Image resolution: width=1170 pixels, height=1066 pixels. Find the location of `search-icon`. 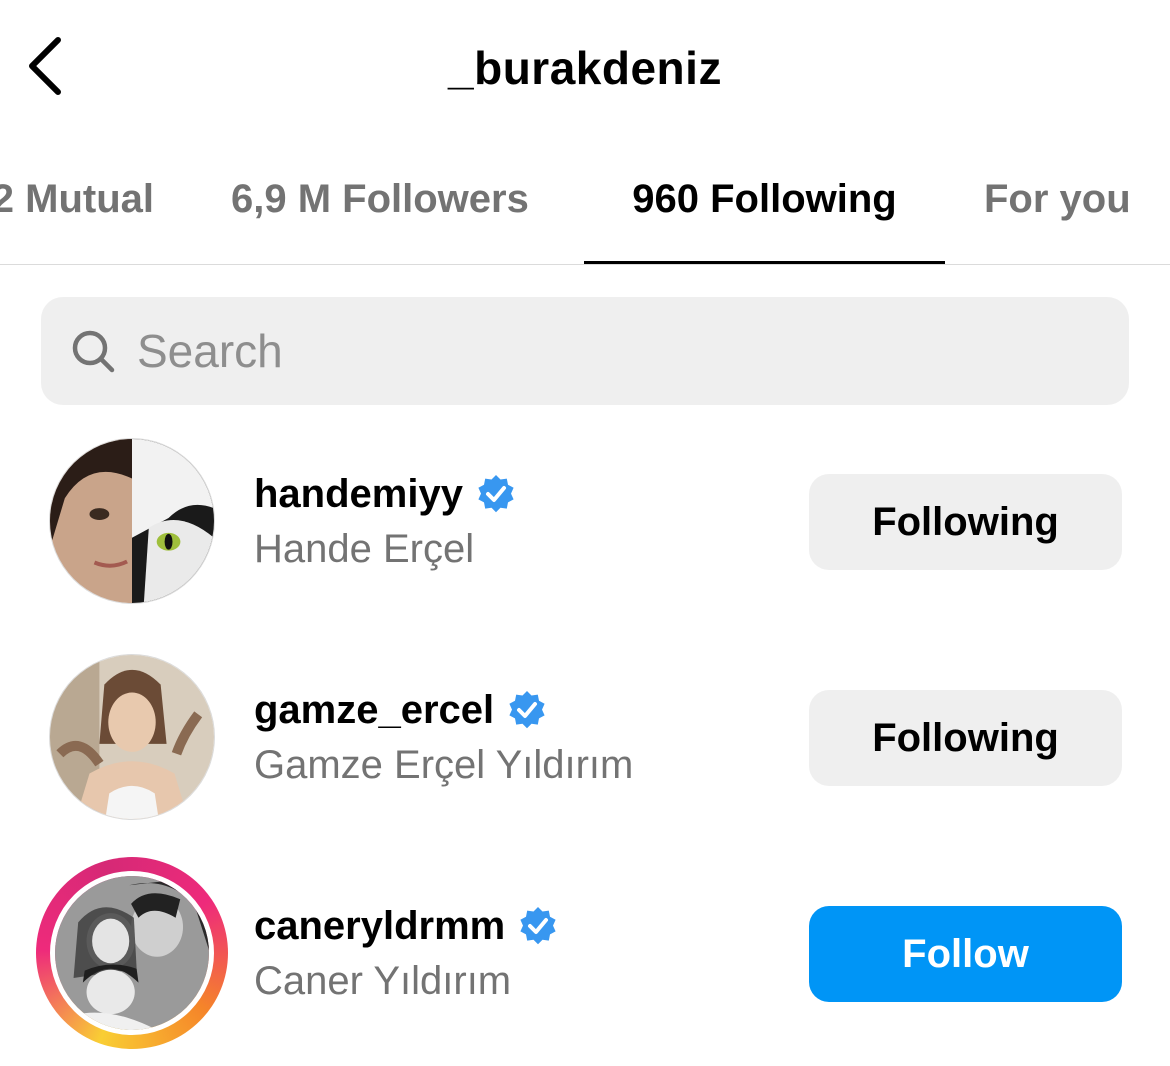

search-icon is located at coordinates (93, 351).